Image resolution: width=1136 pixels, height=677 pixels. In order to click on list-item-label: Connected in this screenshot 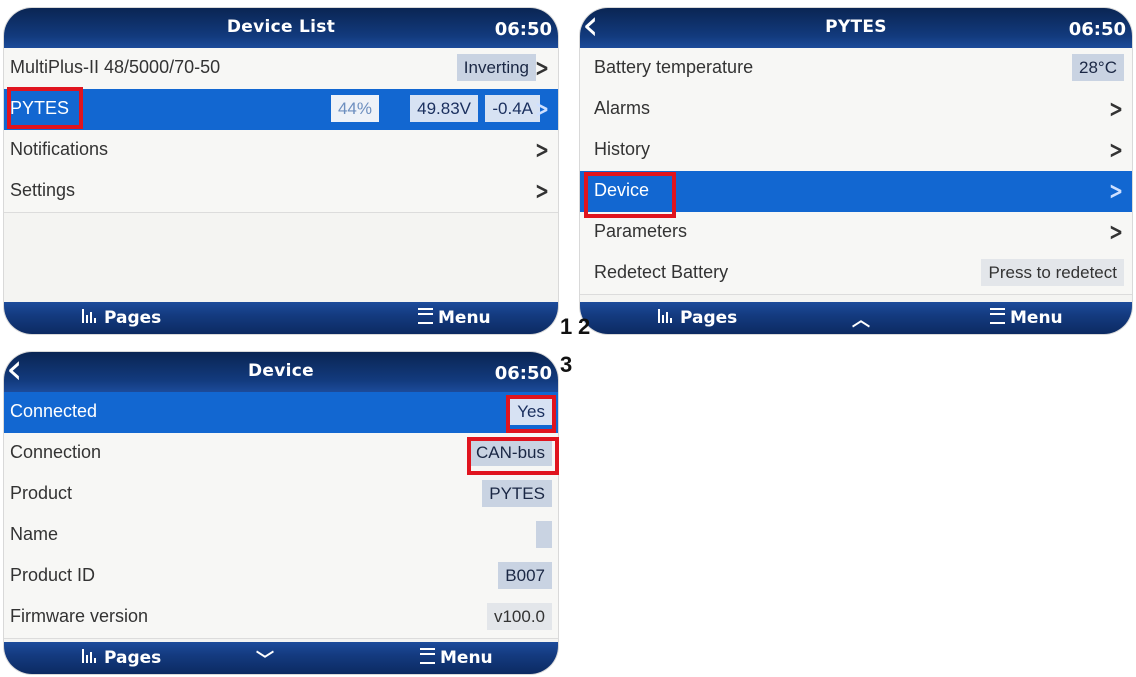, I will do `click(54, 411)`.